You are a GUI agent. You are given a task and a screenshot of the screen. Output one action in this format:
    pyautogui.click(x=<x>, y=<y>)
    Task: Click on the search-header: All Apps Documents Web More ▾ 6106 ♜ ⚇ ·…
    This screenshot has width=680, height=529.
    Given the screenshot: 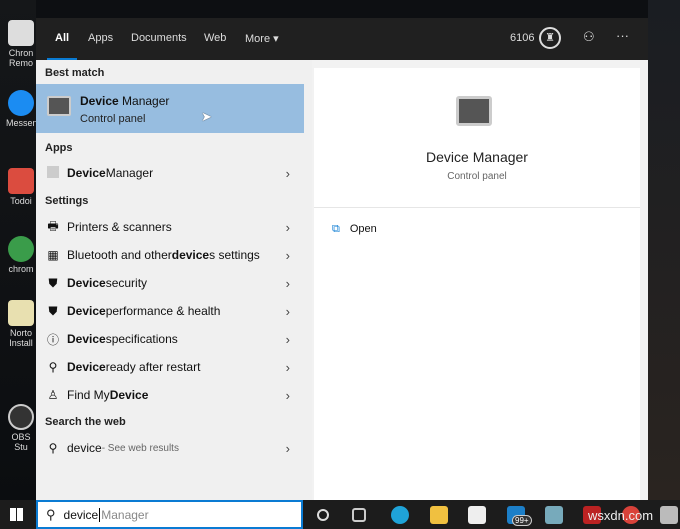 What is the action you would take?
    pyautogui.click(x=342, y=39)
    